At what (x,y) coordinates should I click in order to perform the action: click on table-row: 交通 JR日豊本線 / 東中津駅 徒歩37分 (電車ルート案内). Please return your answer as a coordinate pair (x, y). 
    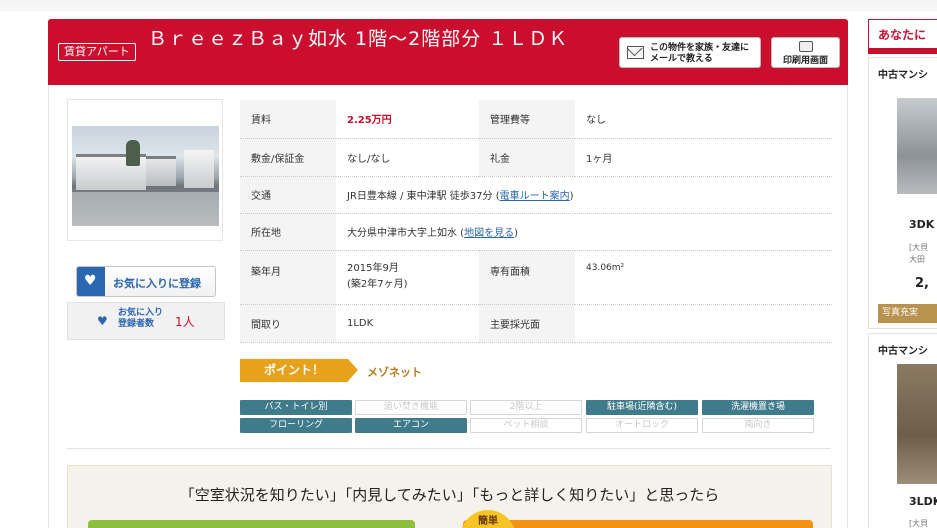
    Looking at the image, I should click on (536, 195).